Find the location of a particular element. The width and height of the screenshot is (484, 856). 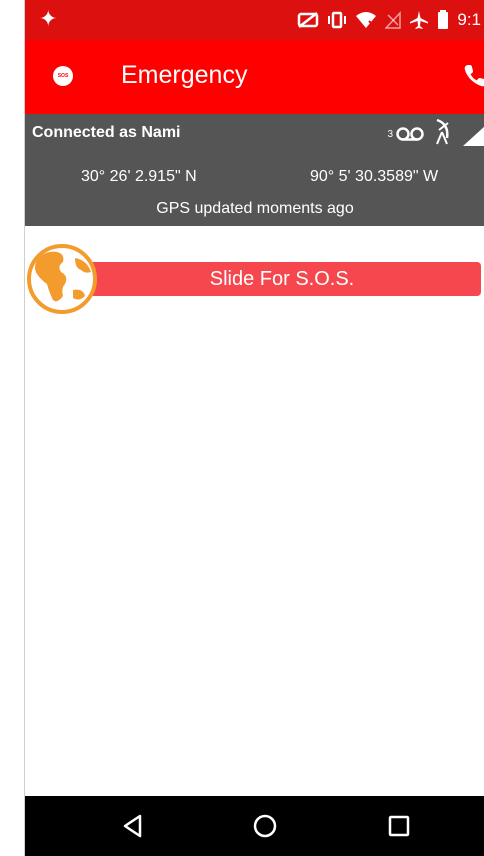

home-icon is located at coordinates (265, 826).